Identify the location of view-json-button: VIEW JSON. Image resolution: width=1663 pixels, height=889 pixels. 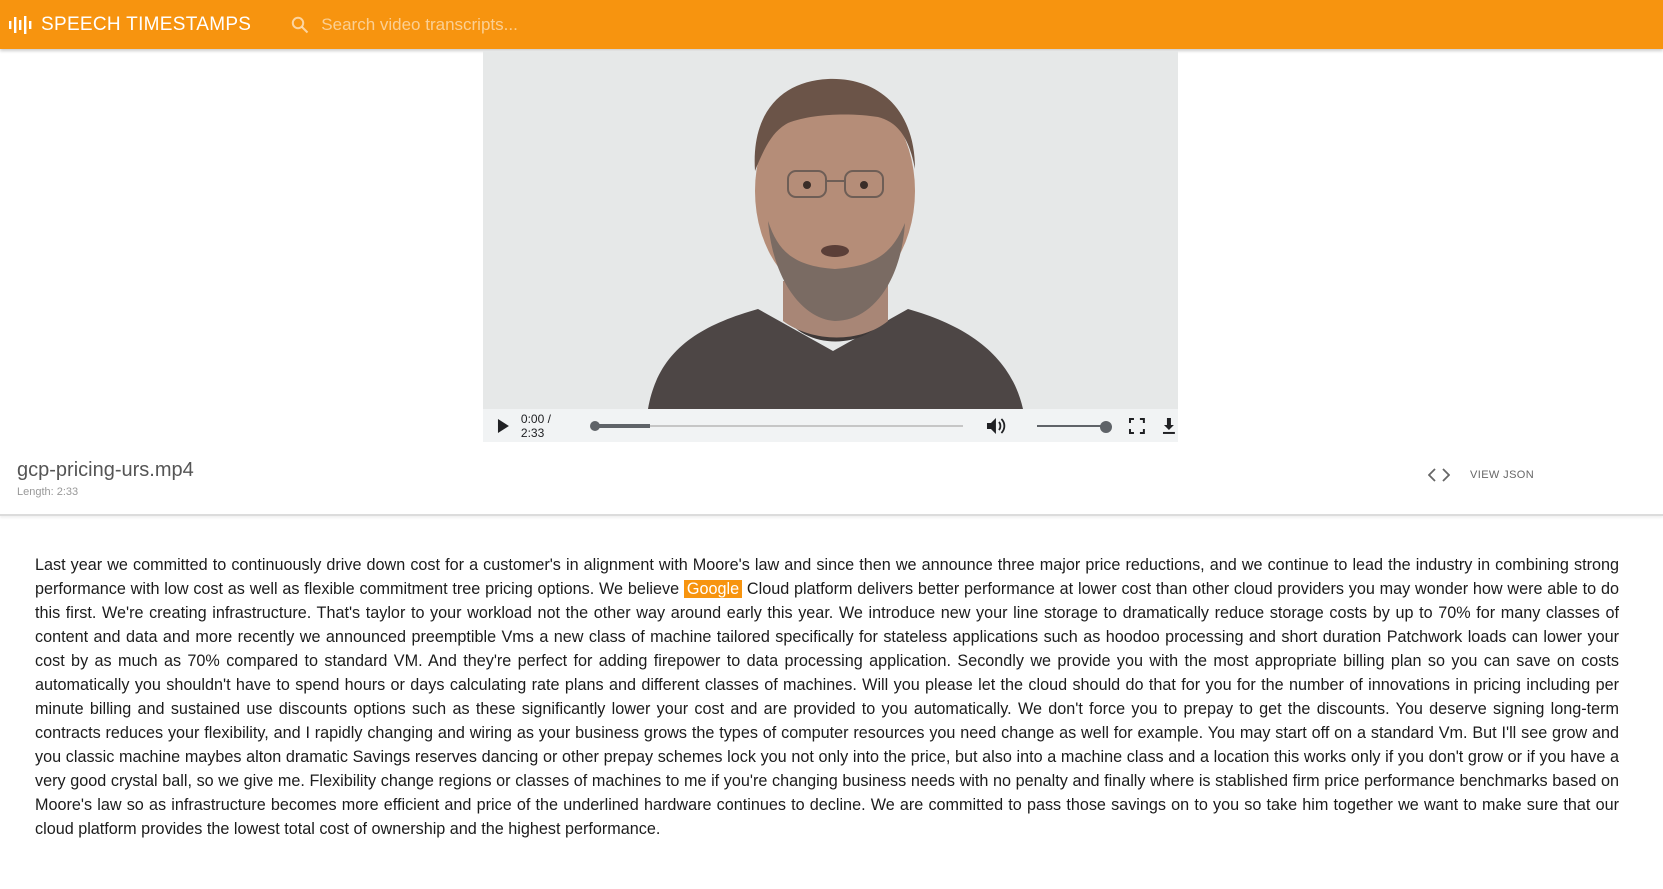
(1481, 475).